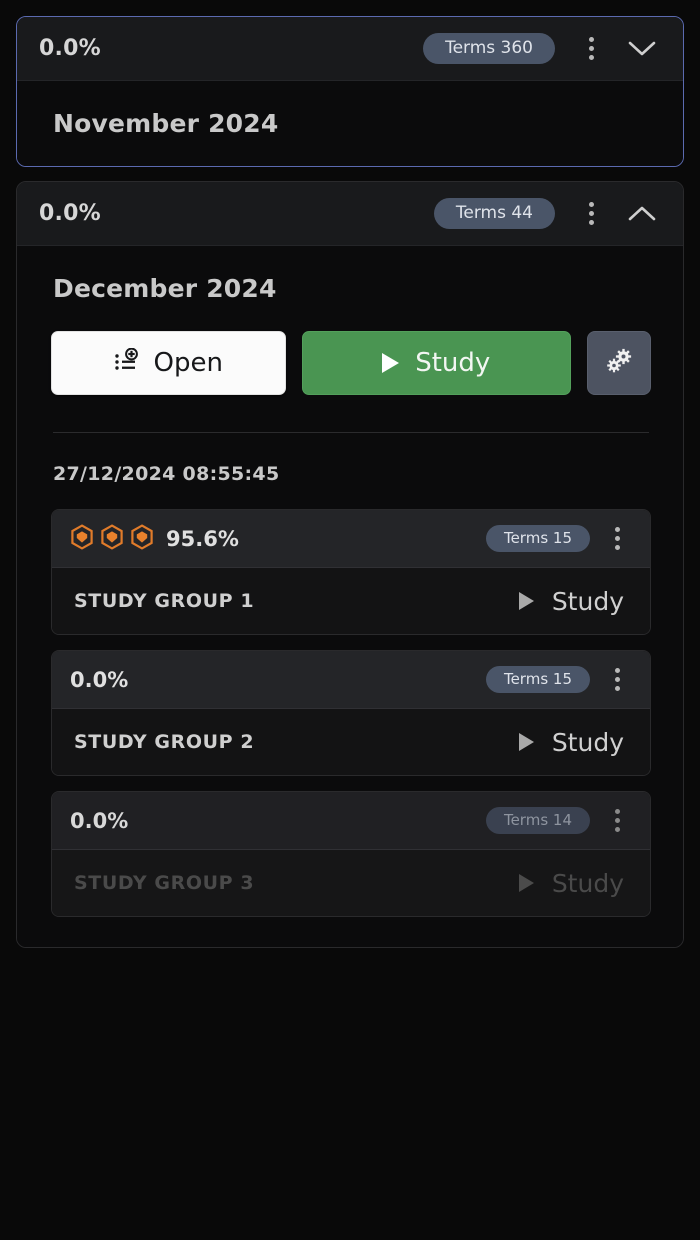  What do you see at coordinates (351, 539) in the screenshot?
I see `study-group-header: 95.6% Terms 15` at bounding box center [351, 539].